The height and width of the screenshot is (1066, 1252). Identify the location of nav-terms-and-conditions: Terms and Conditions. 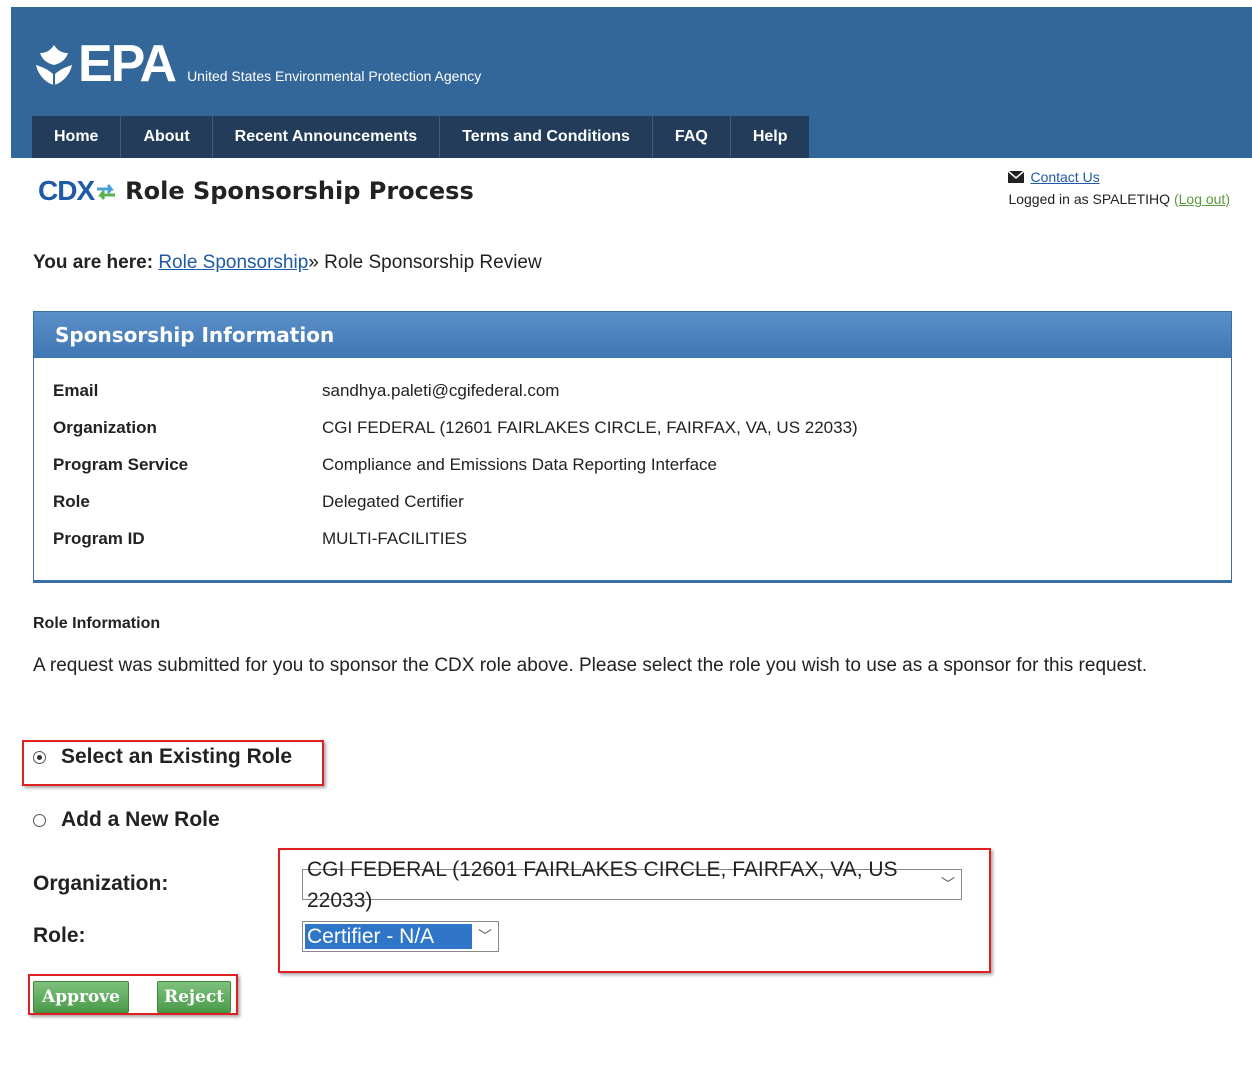
(546, 137).